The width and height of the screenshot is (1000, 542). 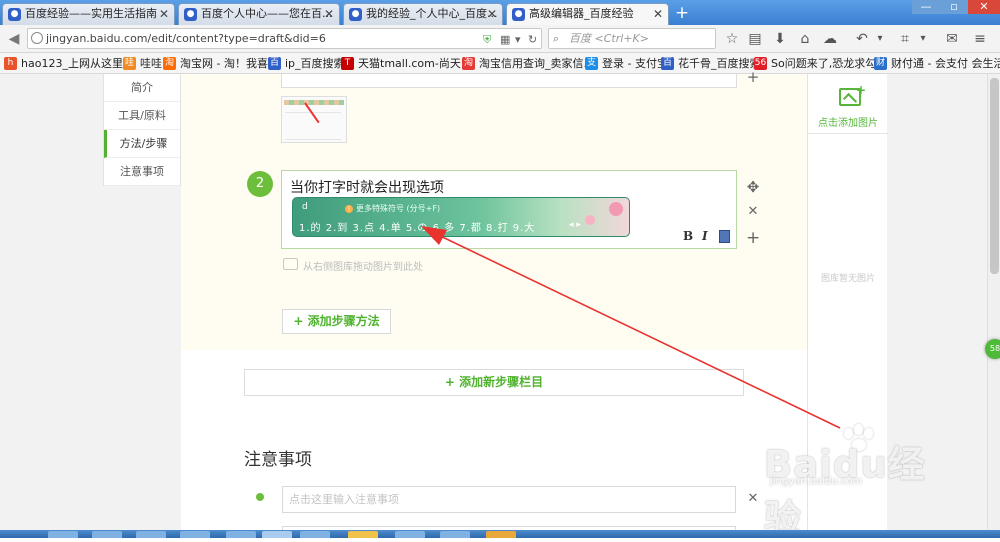 I want to click on drag-hint-text: 从右侧图库拖动图片到此处, so click(x=363, y=267).